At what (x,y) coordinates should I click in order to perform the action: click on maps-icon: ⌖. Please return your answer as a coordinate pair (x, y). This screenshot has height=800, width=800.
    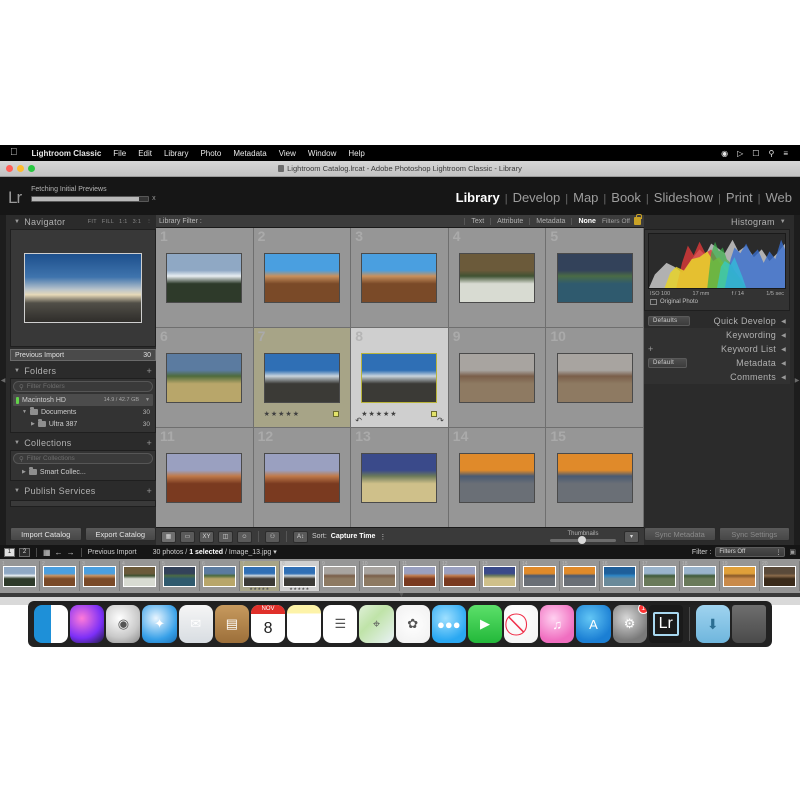
    Looking at the image, I should click on (376, 624).